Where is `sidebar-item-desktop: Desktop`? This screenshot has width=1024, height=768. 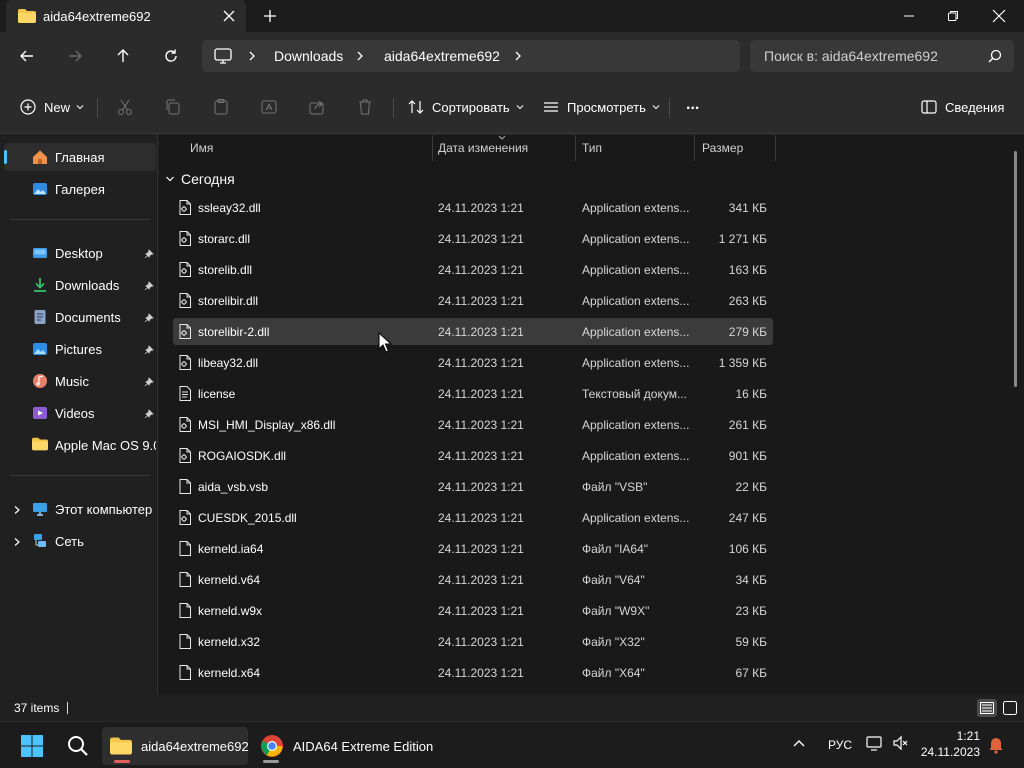 sidebar-item-desktop: Desktop is located at coordinates (80, 253).